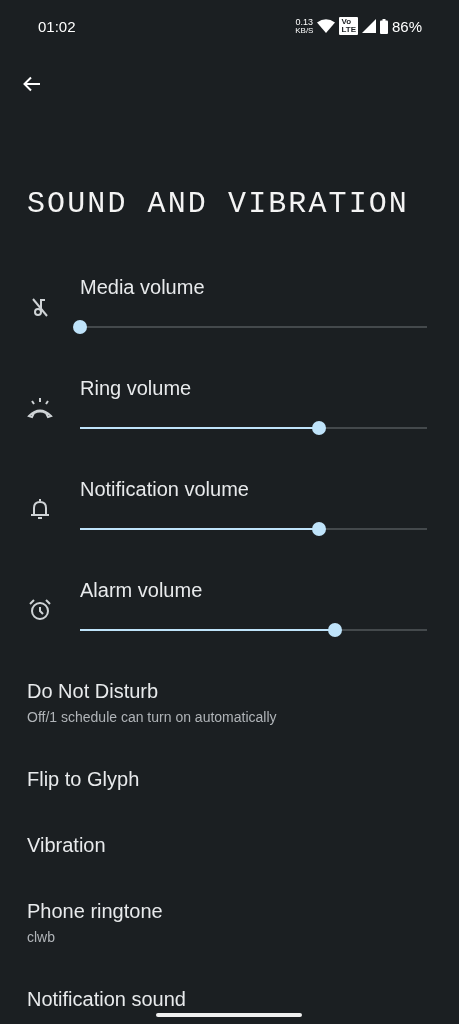 Image resolution: width=459 pixels, height=1024 pixels. Describe the element at coordinates (406, 26) in the screenshot. I see `battery-percent: 86%` at that location.